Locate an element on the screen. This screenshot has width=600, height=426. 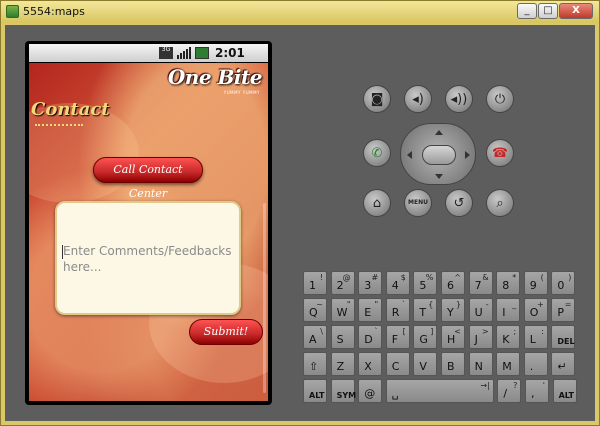
key-label: A is located at coordinates (313, 339).